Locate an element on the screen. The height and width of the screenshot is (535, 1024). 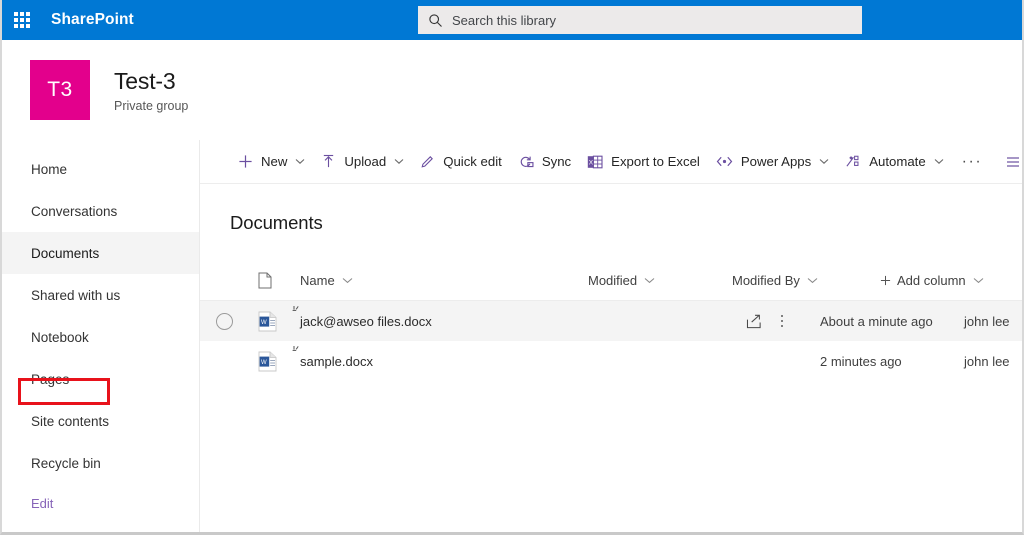
waffle-grid is located at coordinates (22, 20).